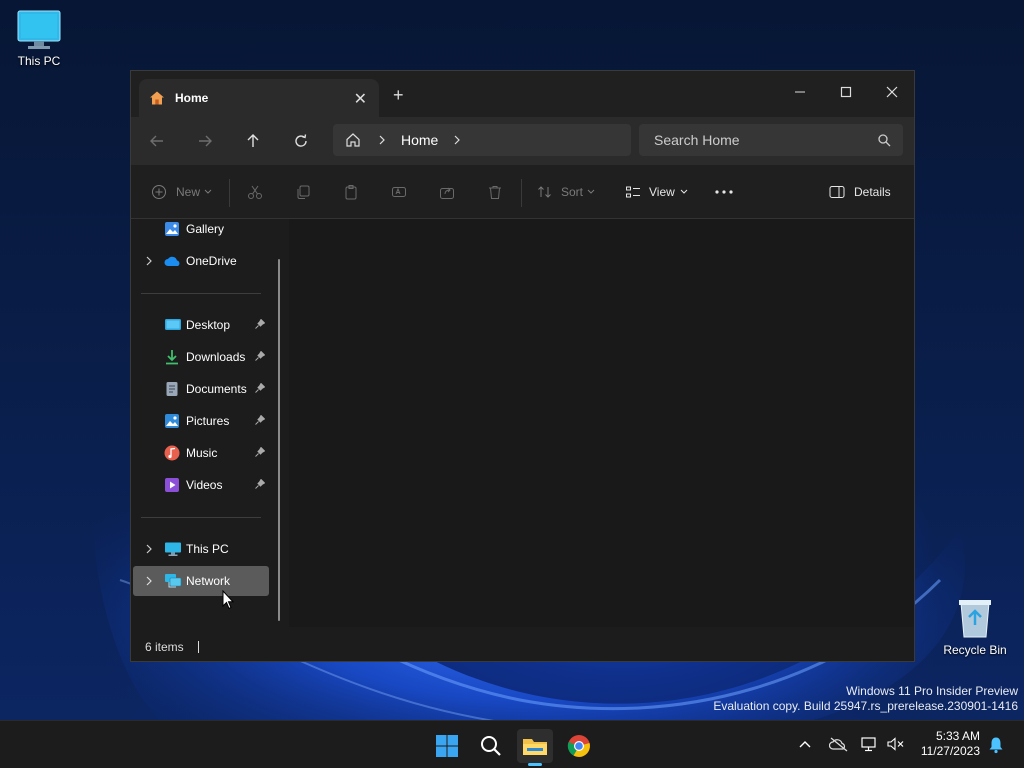  I want to click on breadcrumb-home: Home, so click(419, 140).